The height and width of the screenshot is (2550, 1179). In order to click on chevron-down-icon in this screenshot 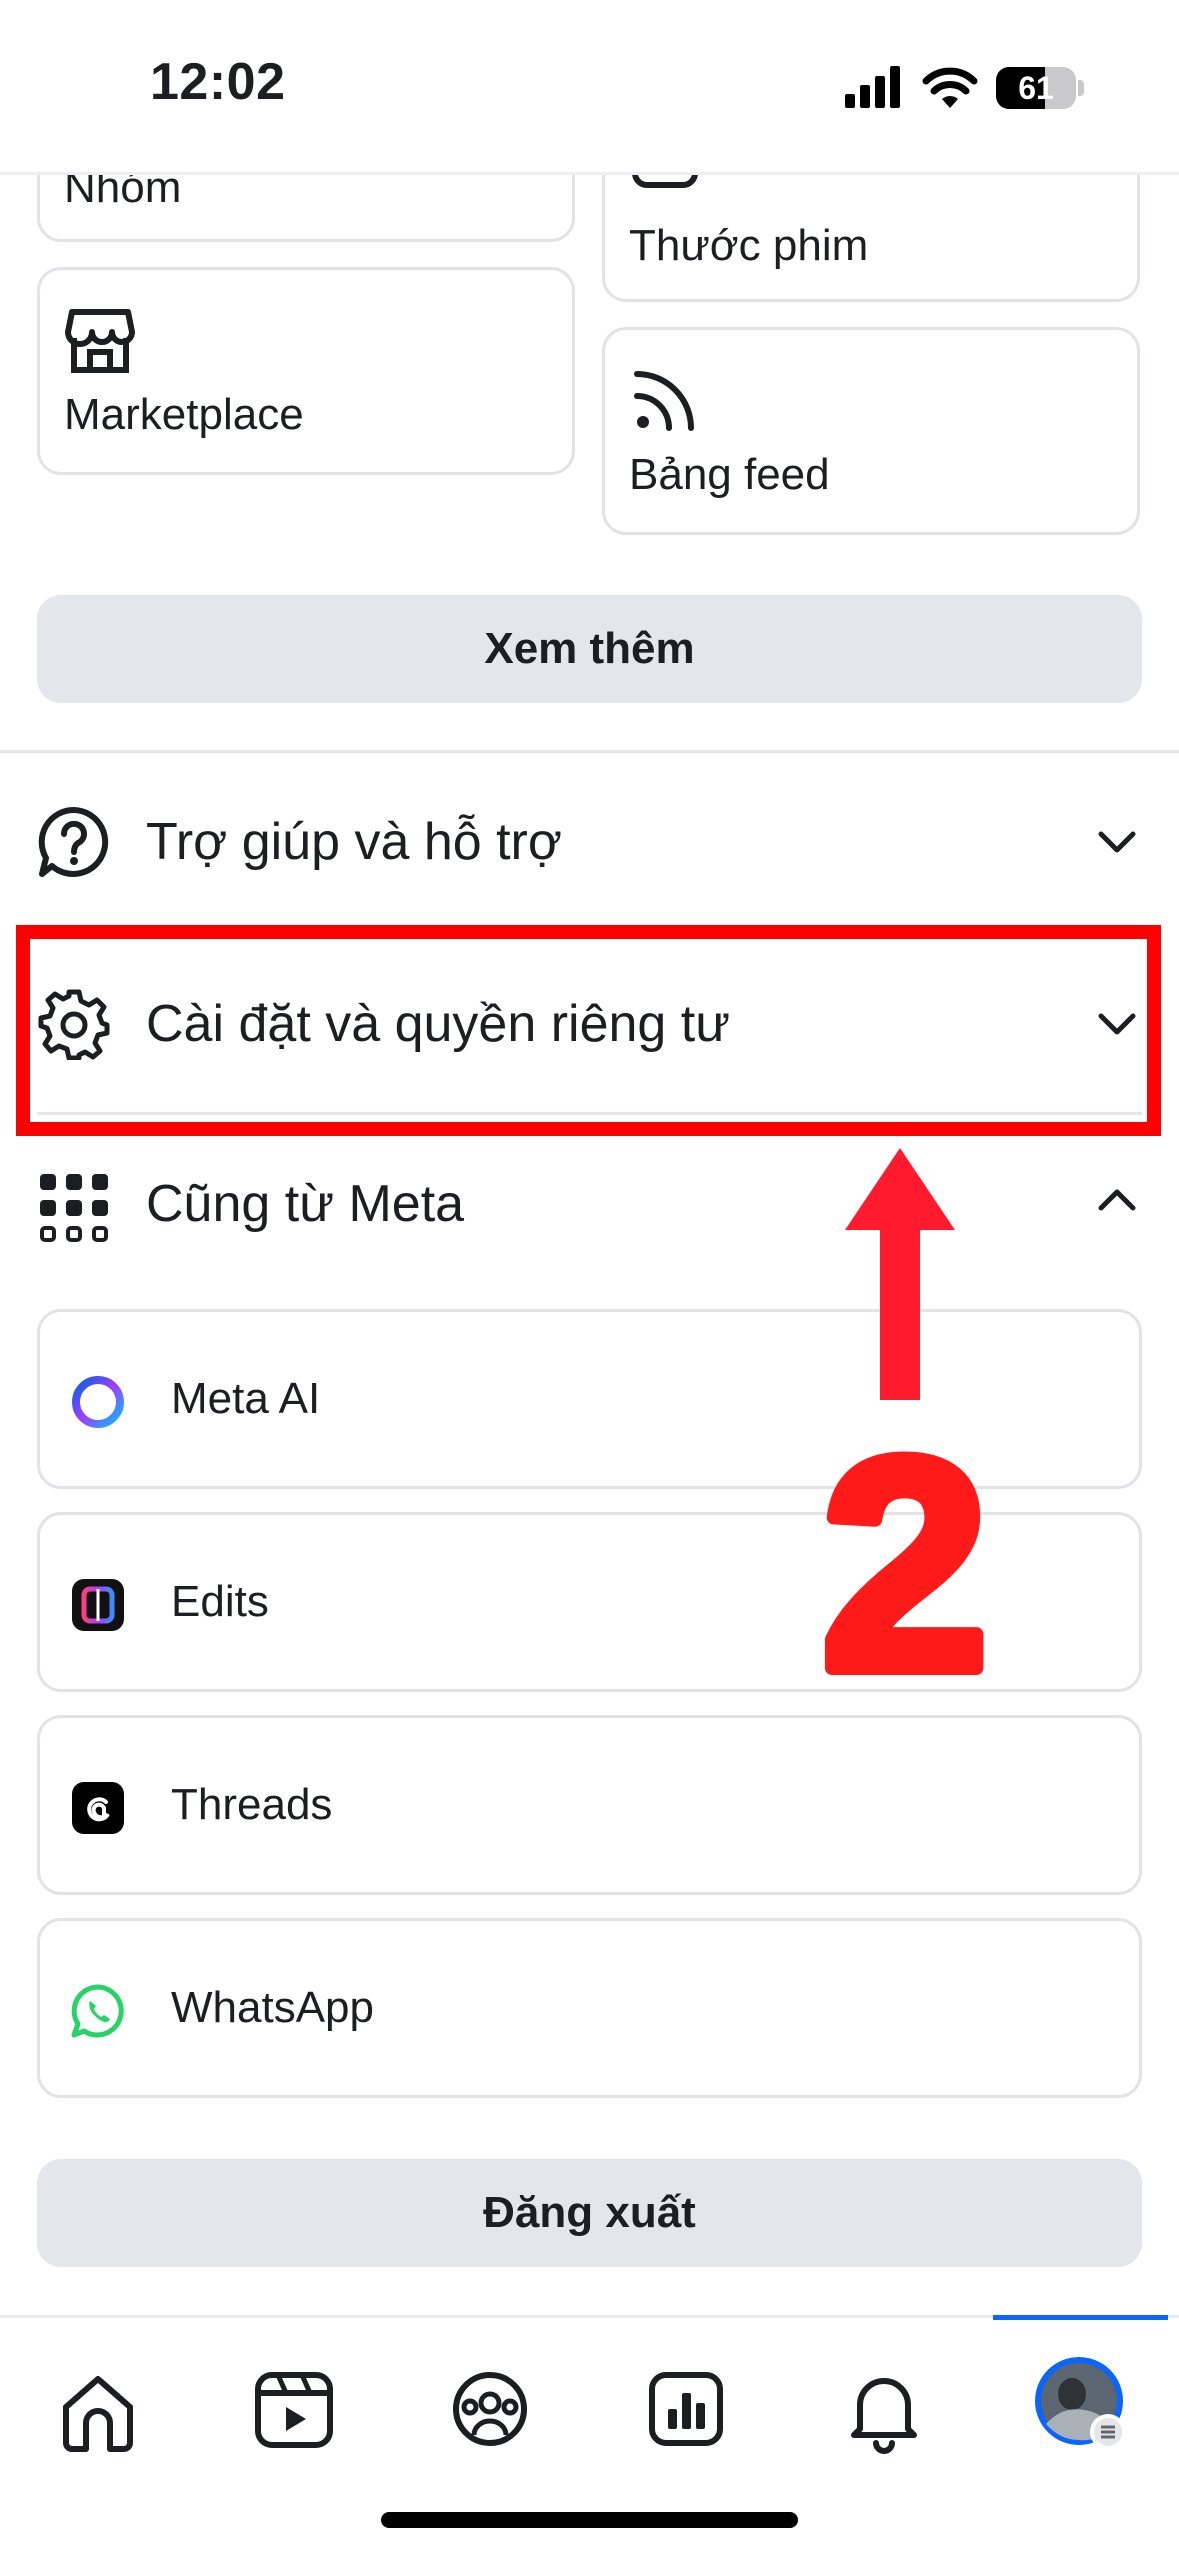, I will do `click(1117, 842)`.